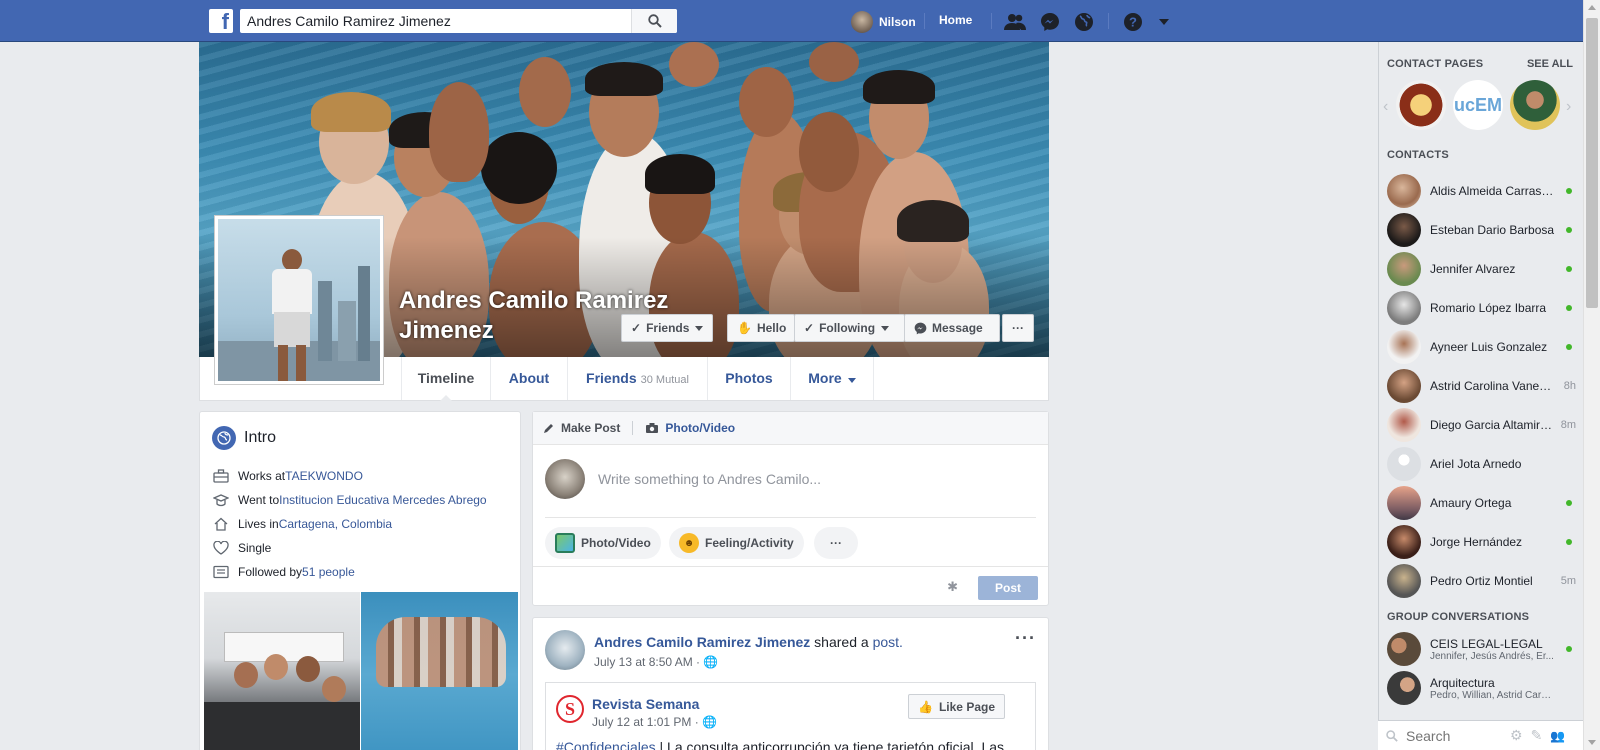 The width and height of the screenshot is (1600, 750). I want to click on feeling-activity-pill: ☻ Feeling/Activity, so click(736, 543).